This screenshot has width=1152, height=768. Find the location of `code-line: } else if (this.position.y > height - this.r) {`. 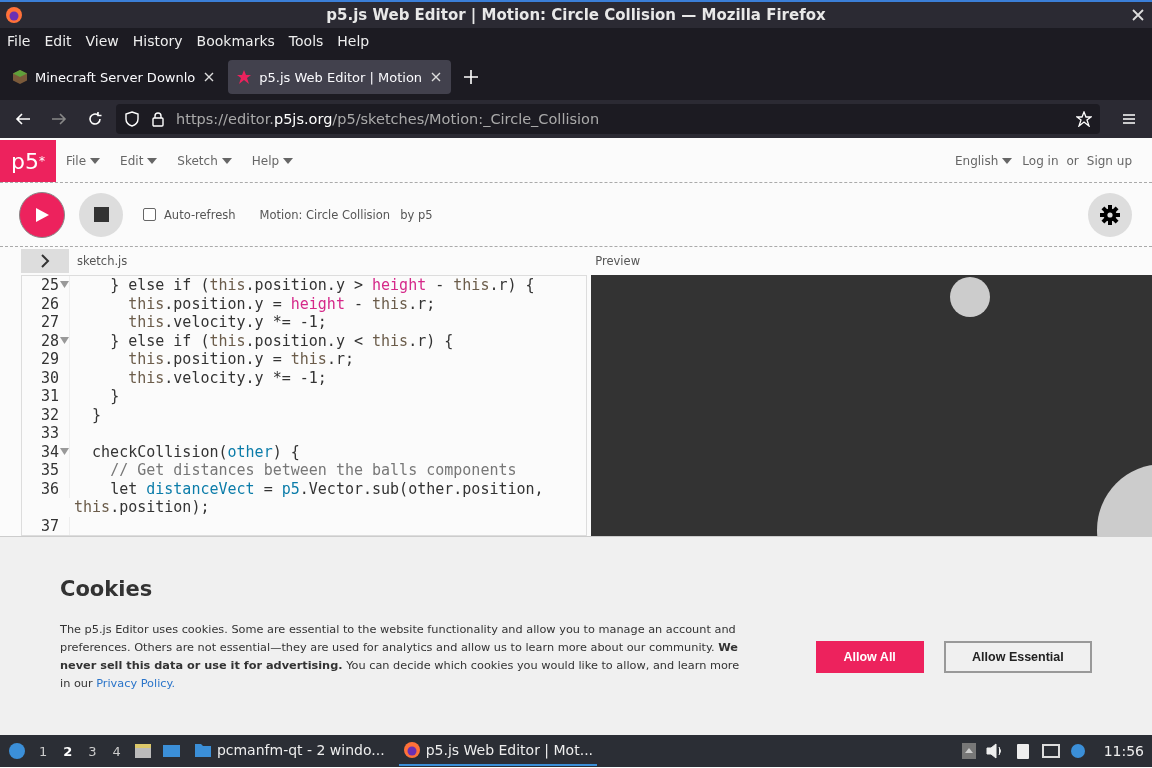

code-line: } else if (this.position.y > height - this.r) { is located at coordinates (322, 285).